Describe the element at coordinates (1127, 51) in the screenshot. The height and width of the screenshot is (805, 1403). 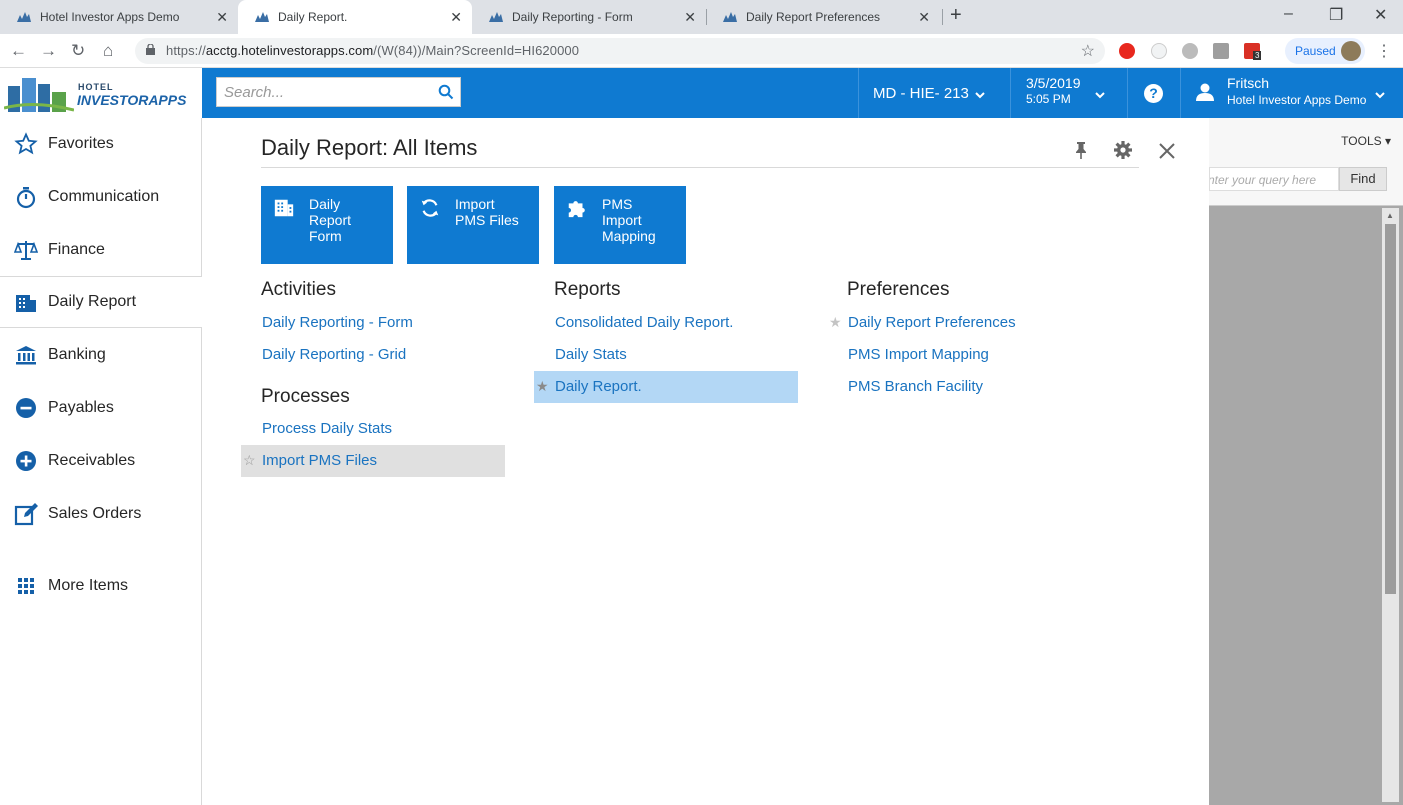
I see `opera-extension-icon` at that location.